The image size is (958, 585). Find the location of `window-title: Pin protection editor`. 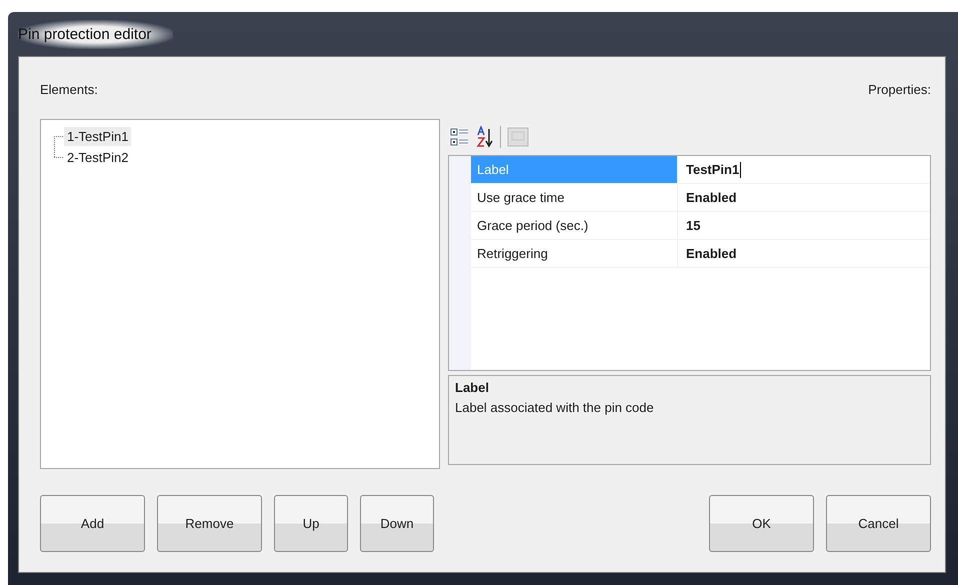

window-title: Pin protection editor is located at coordinates (96, 34).